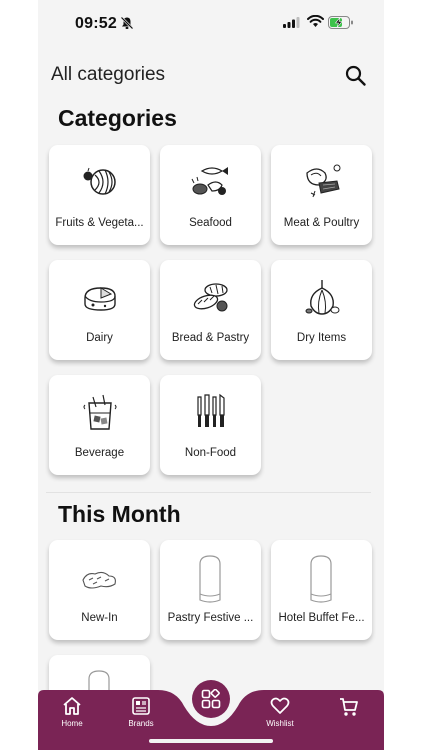  Describe the element at coordinates (291, 22) in the screenshot. I see `signal-icon` at that location.